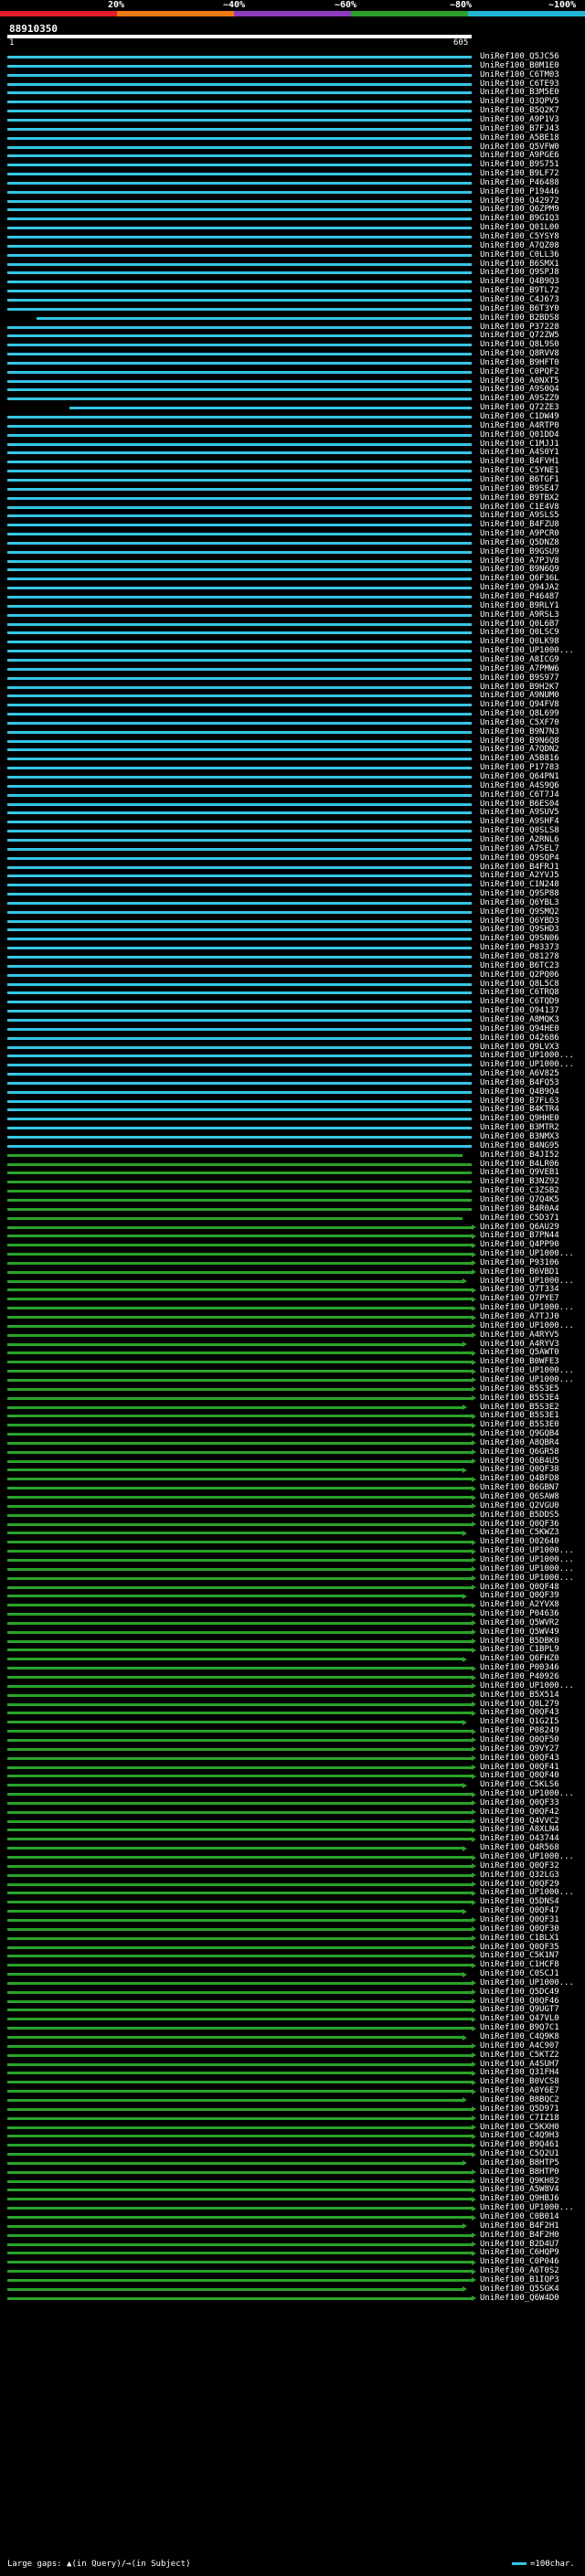 Image resolution: width=585 pixels, height=2576 pixels. I want to click on hit-label: UniRef100_P17783, so click(519, 768).